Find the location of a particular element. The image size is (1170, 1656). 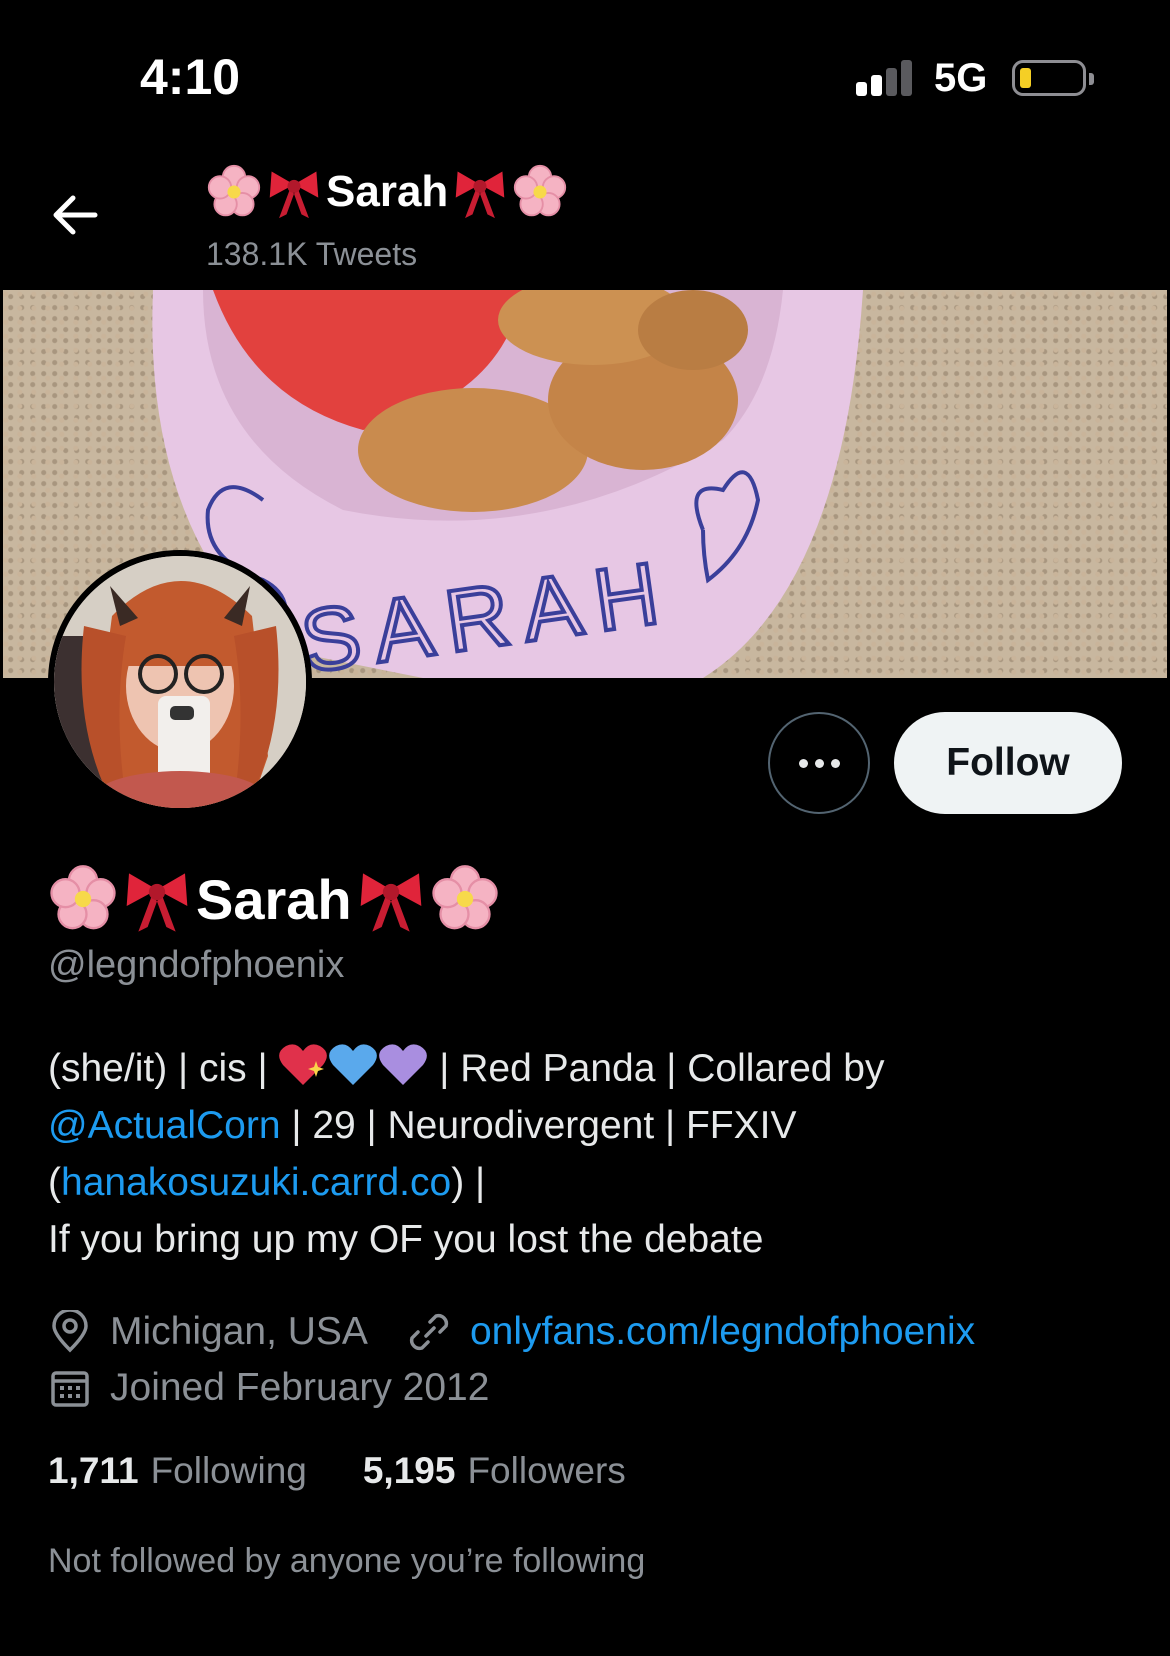

bio-text: | 29 | Neurodivergent | FFXIV is located at coordinates (538, 1125).